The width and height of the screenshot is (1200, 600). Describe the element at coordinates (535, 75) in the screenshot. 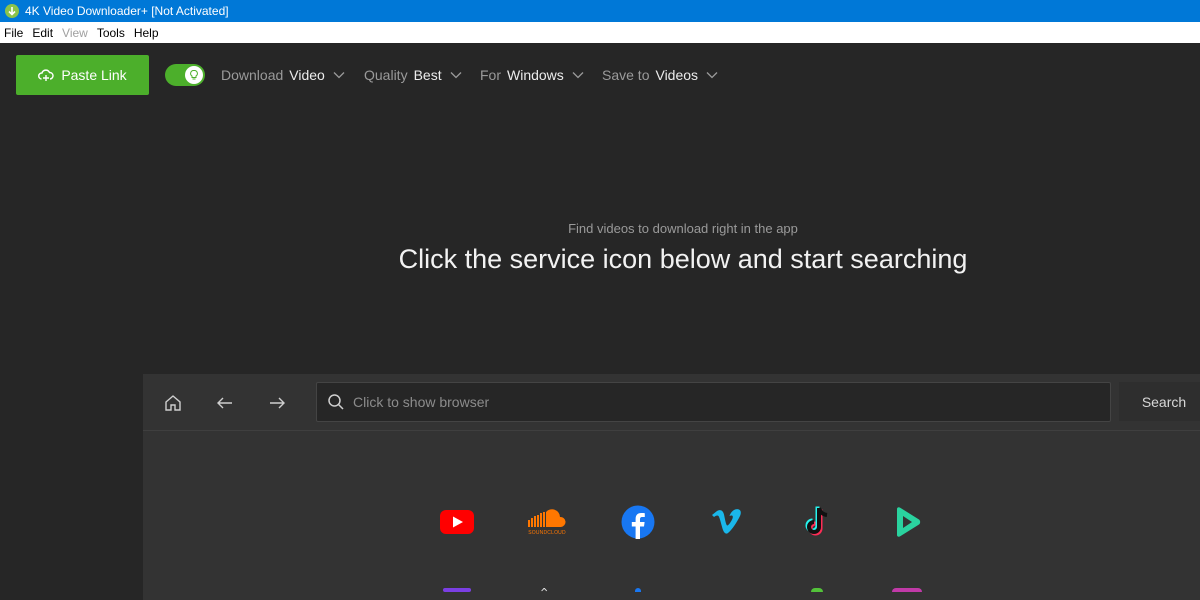

I see `platform-value: Windows` at that location.